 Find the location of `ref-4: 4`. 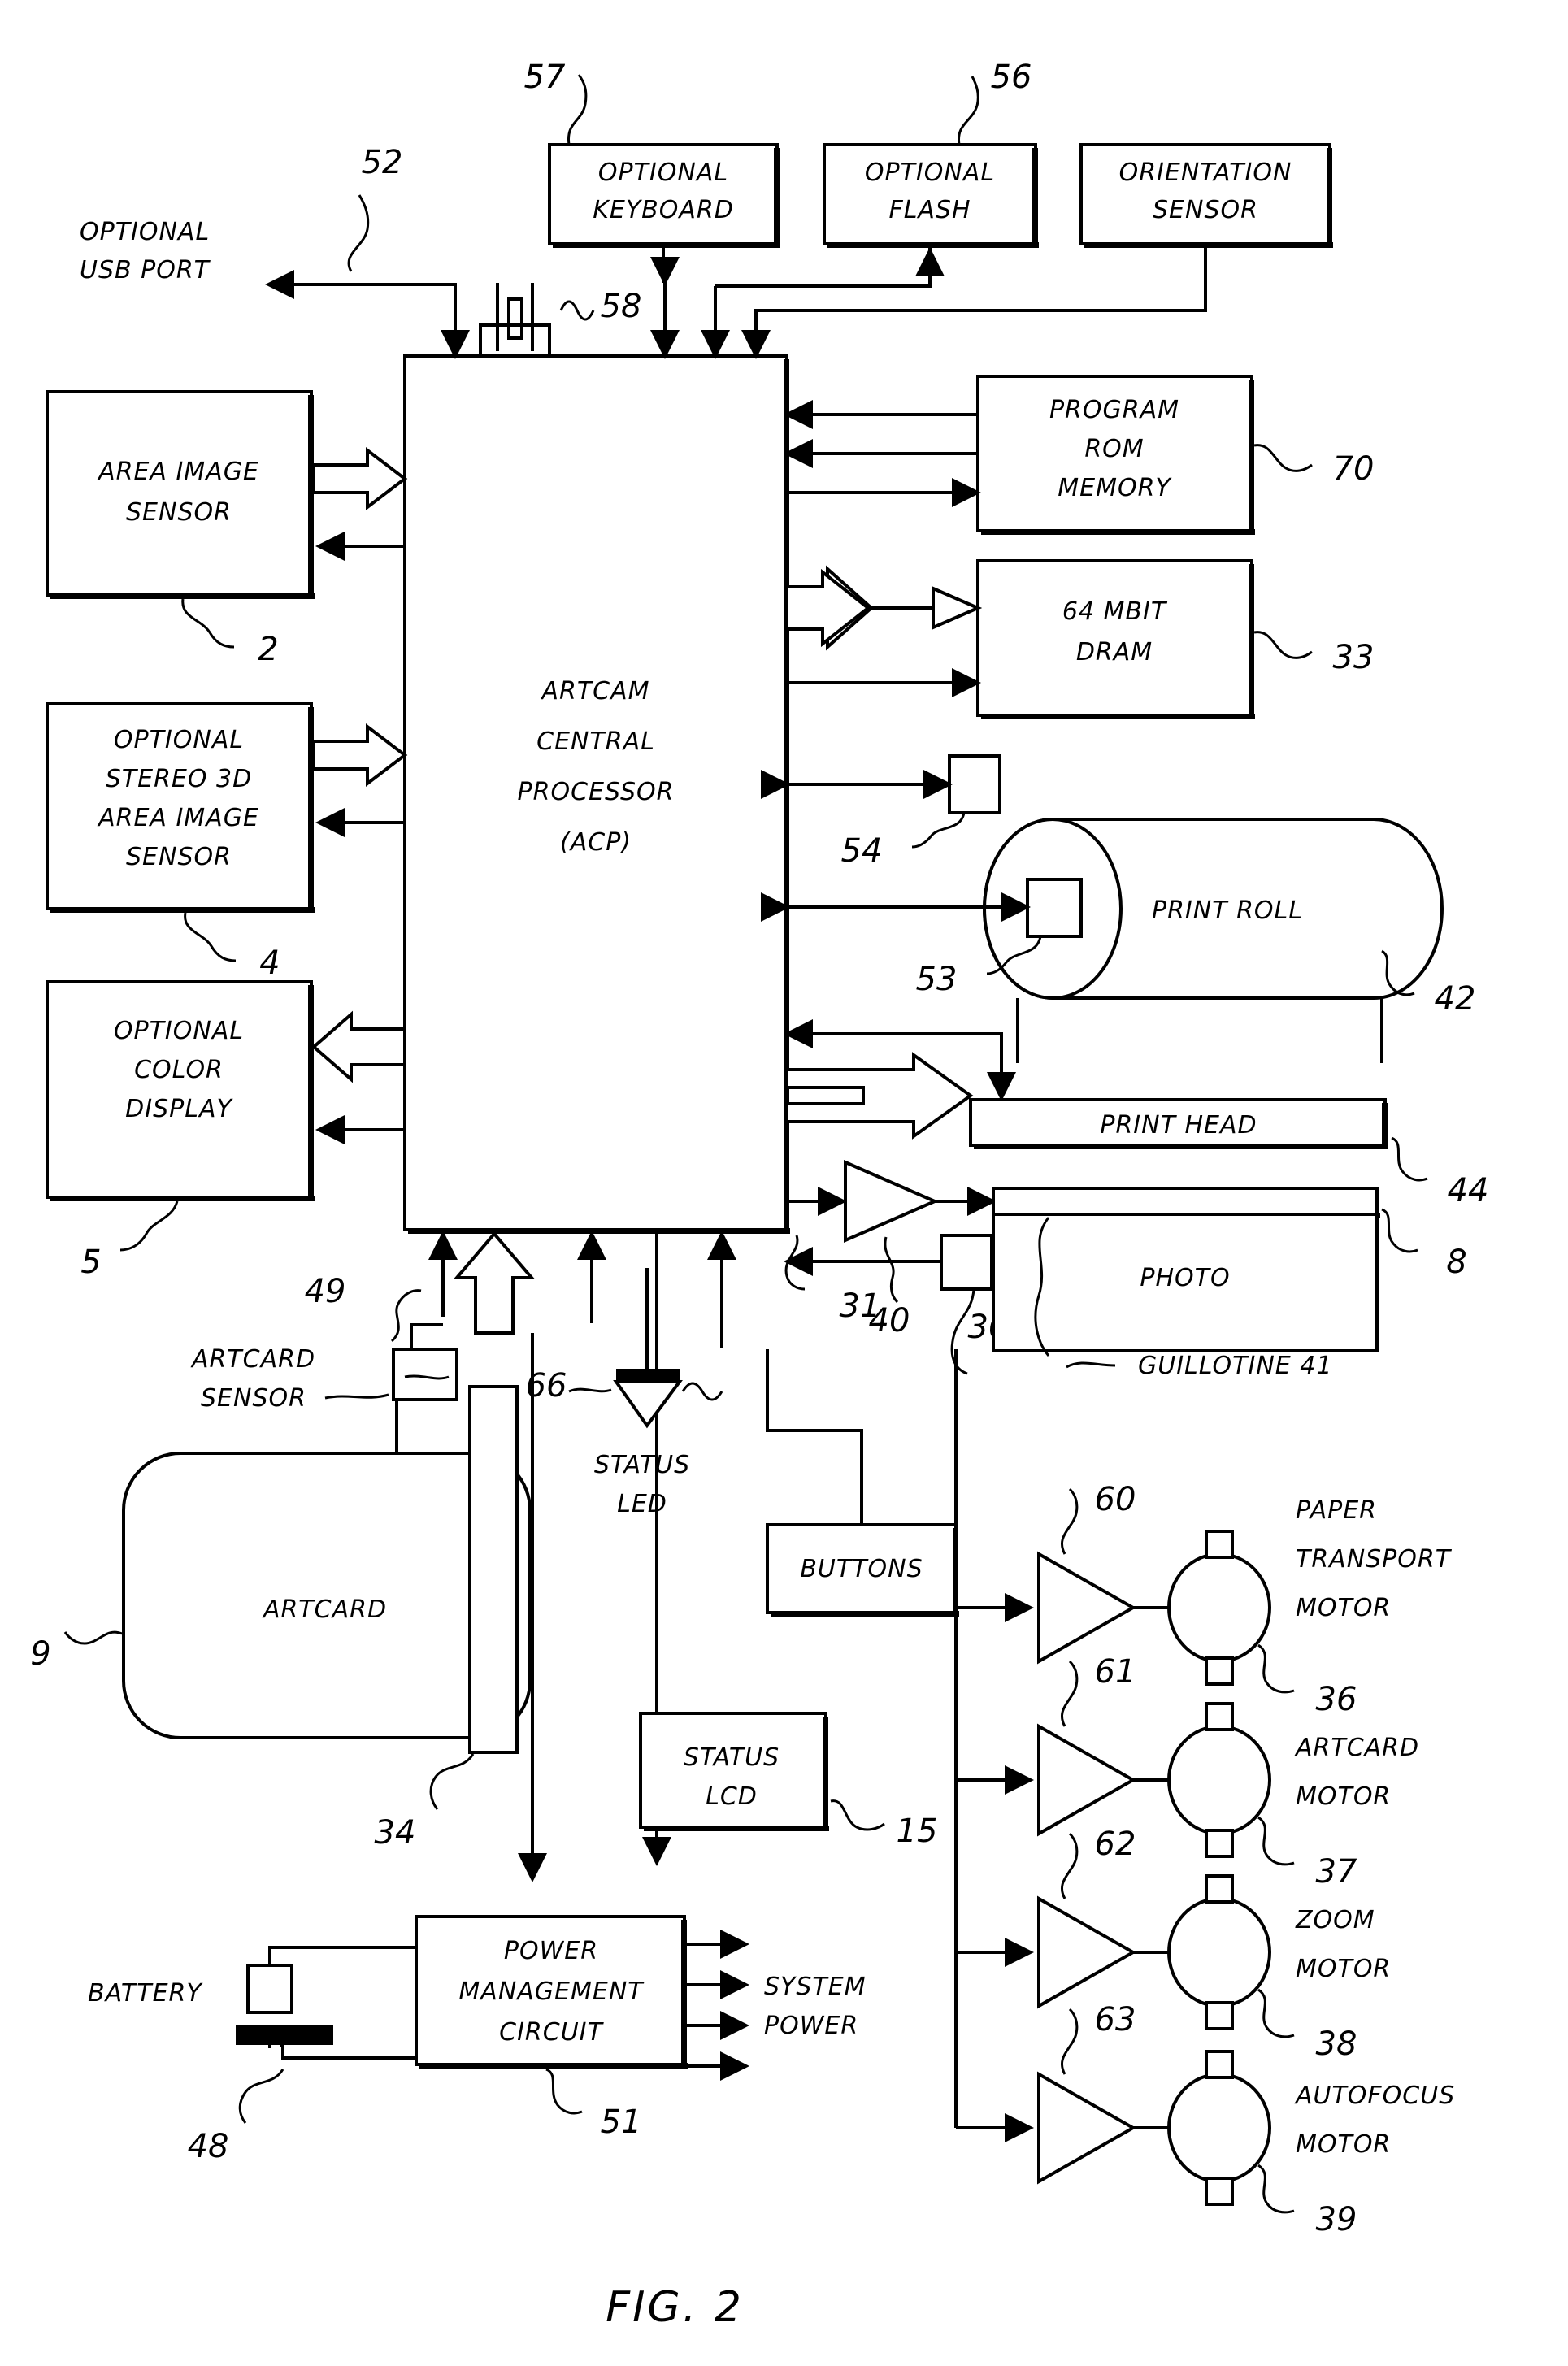

ref-4: 4 is located at coordinates (269, 963).